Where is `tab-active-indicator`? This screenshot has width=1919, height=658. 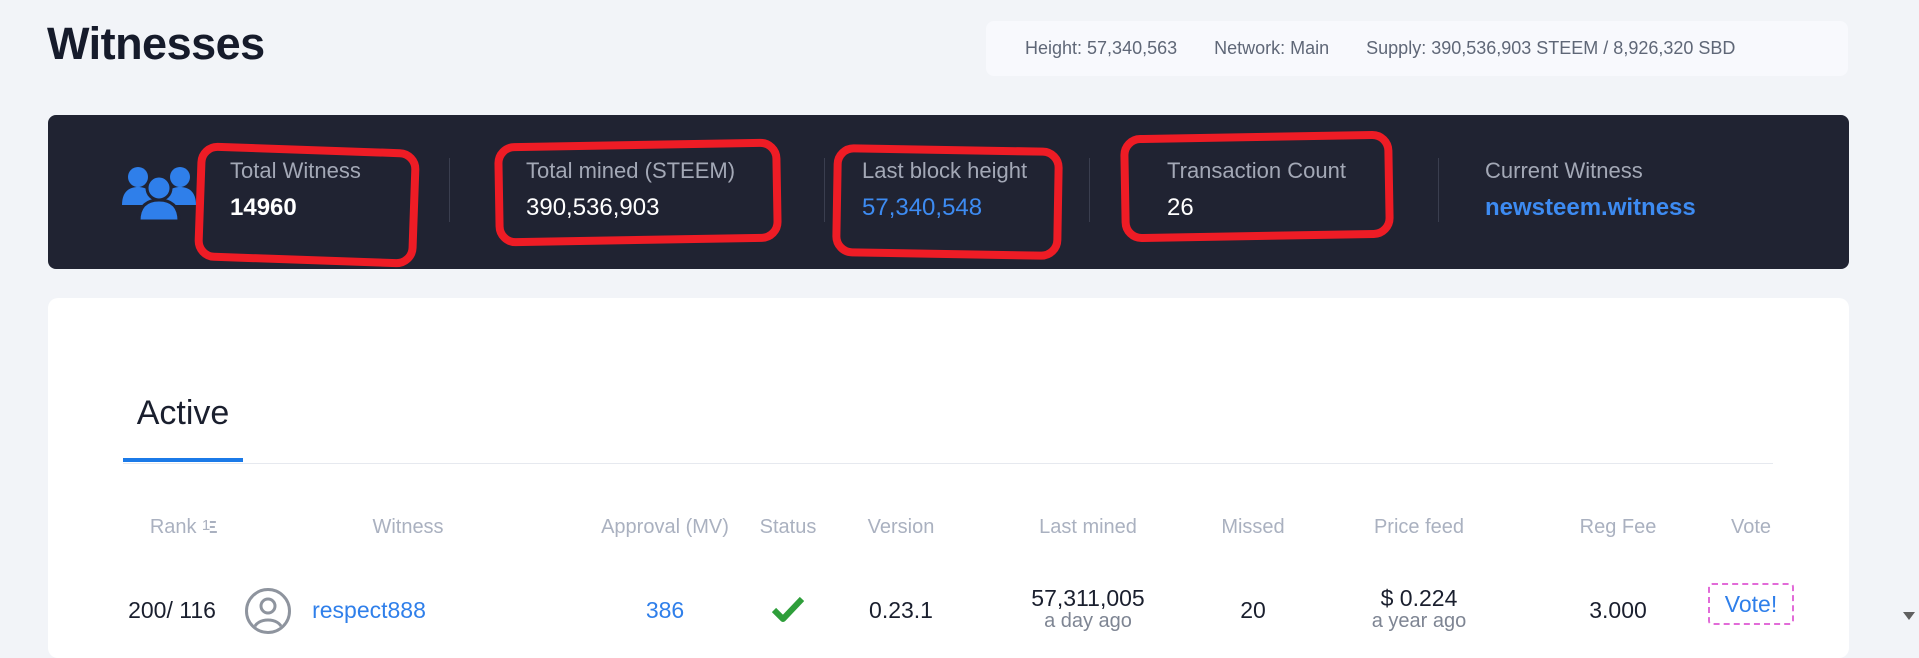 tab-active-indicator is located at coordinates (183, 460).